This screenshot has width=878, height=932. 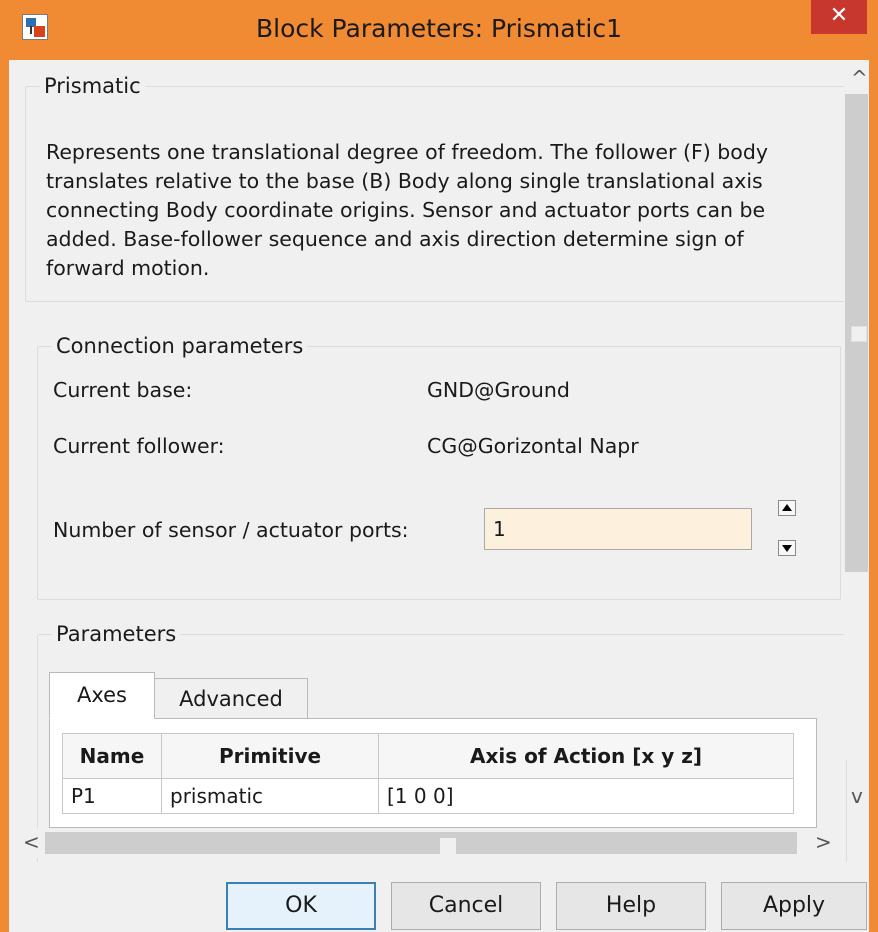 I want to click on scroll-right-icon: >, so click(x=823, y=842).